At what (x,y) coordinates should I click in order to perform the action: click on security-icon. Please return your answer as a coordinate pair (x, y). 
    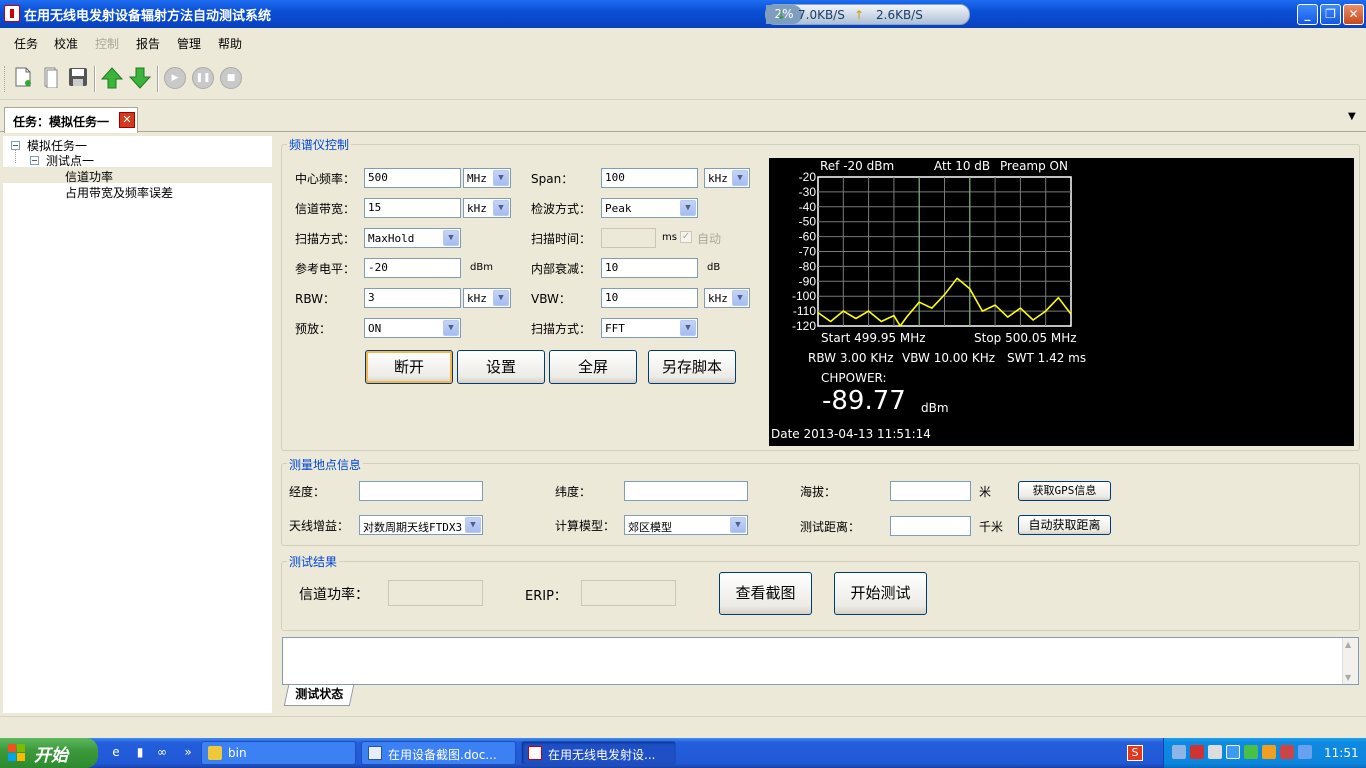
    Looking at the image, I should click on (1197, 752).